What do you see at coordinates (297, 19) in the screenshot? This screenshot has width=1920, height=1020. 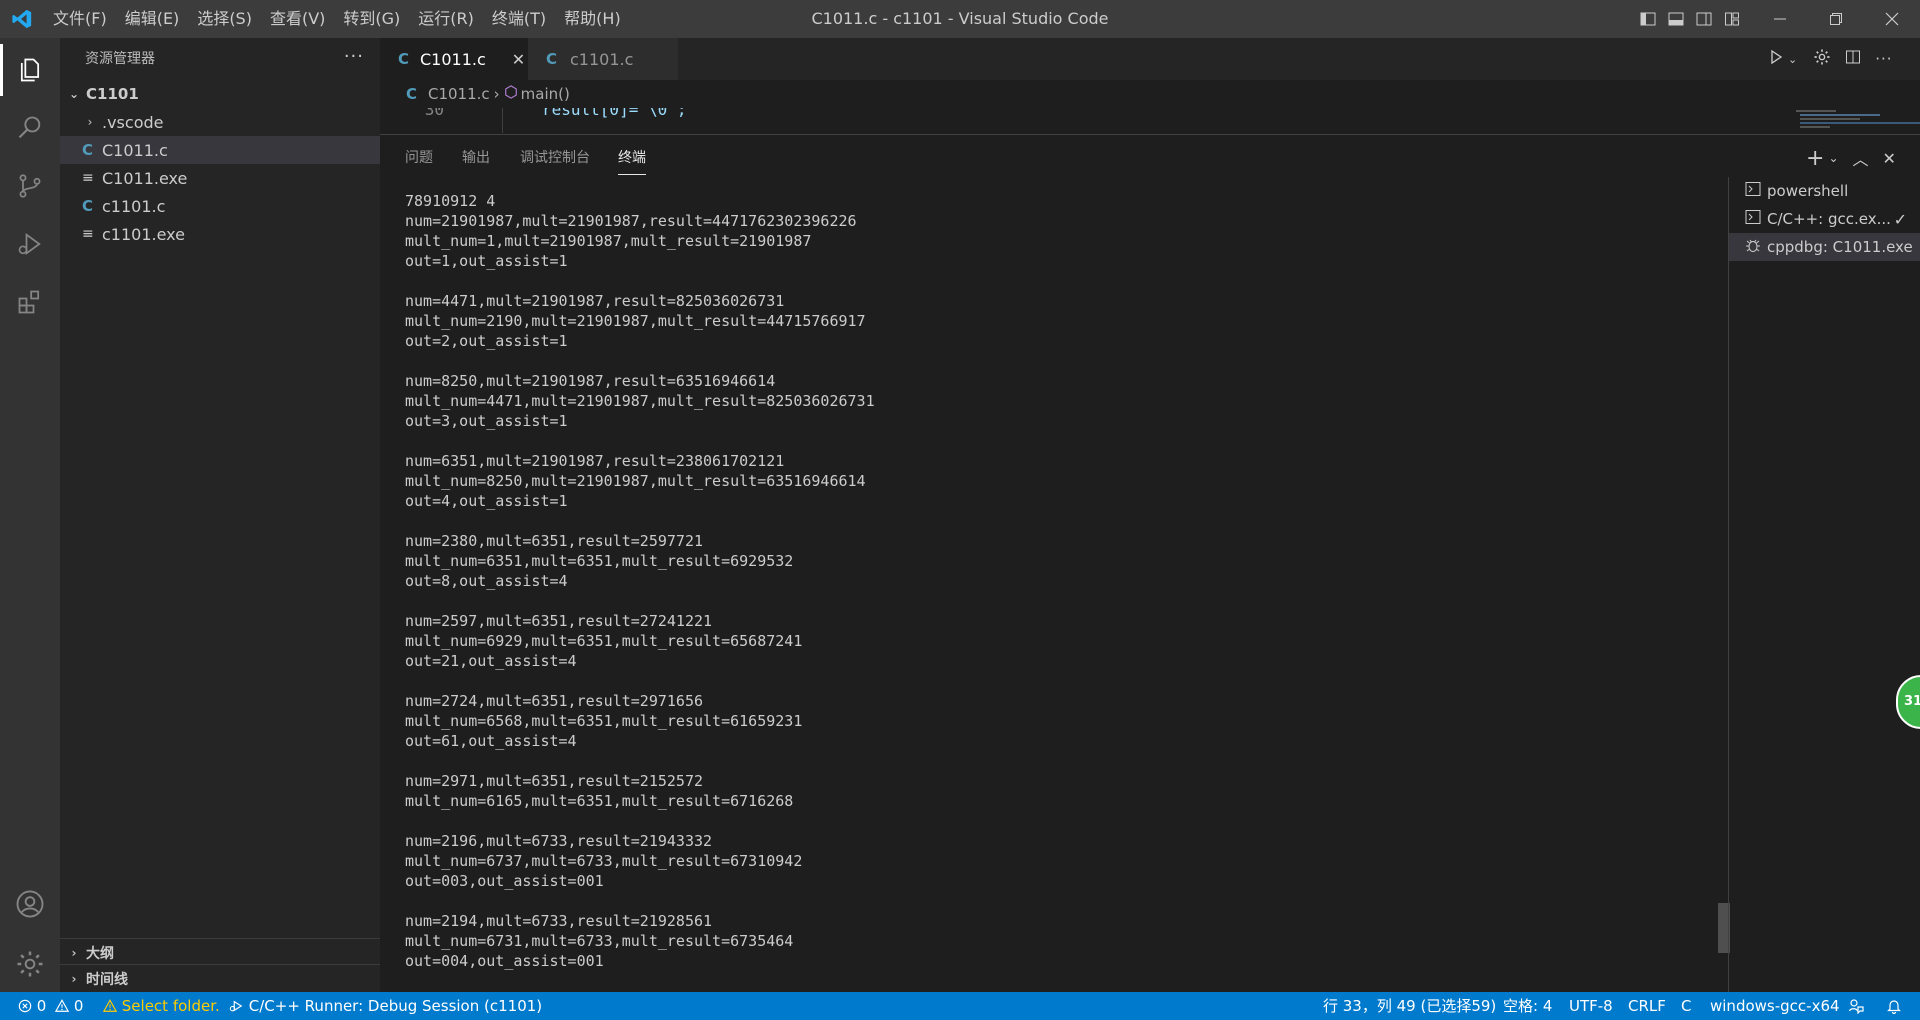 I see `menu-item: 查看(V)` at bounding box center [297, 19].